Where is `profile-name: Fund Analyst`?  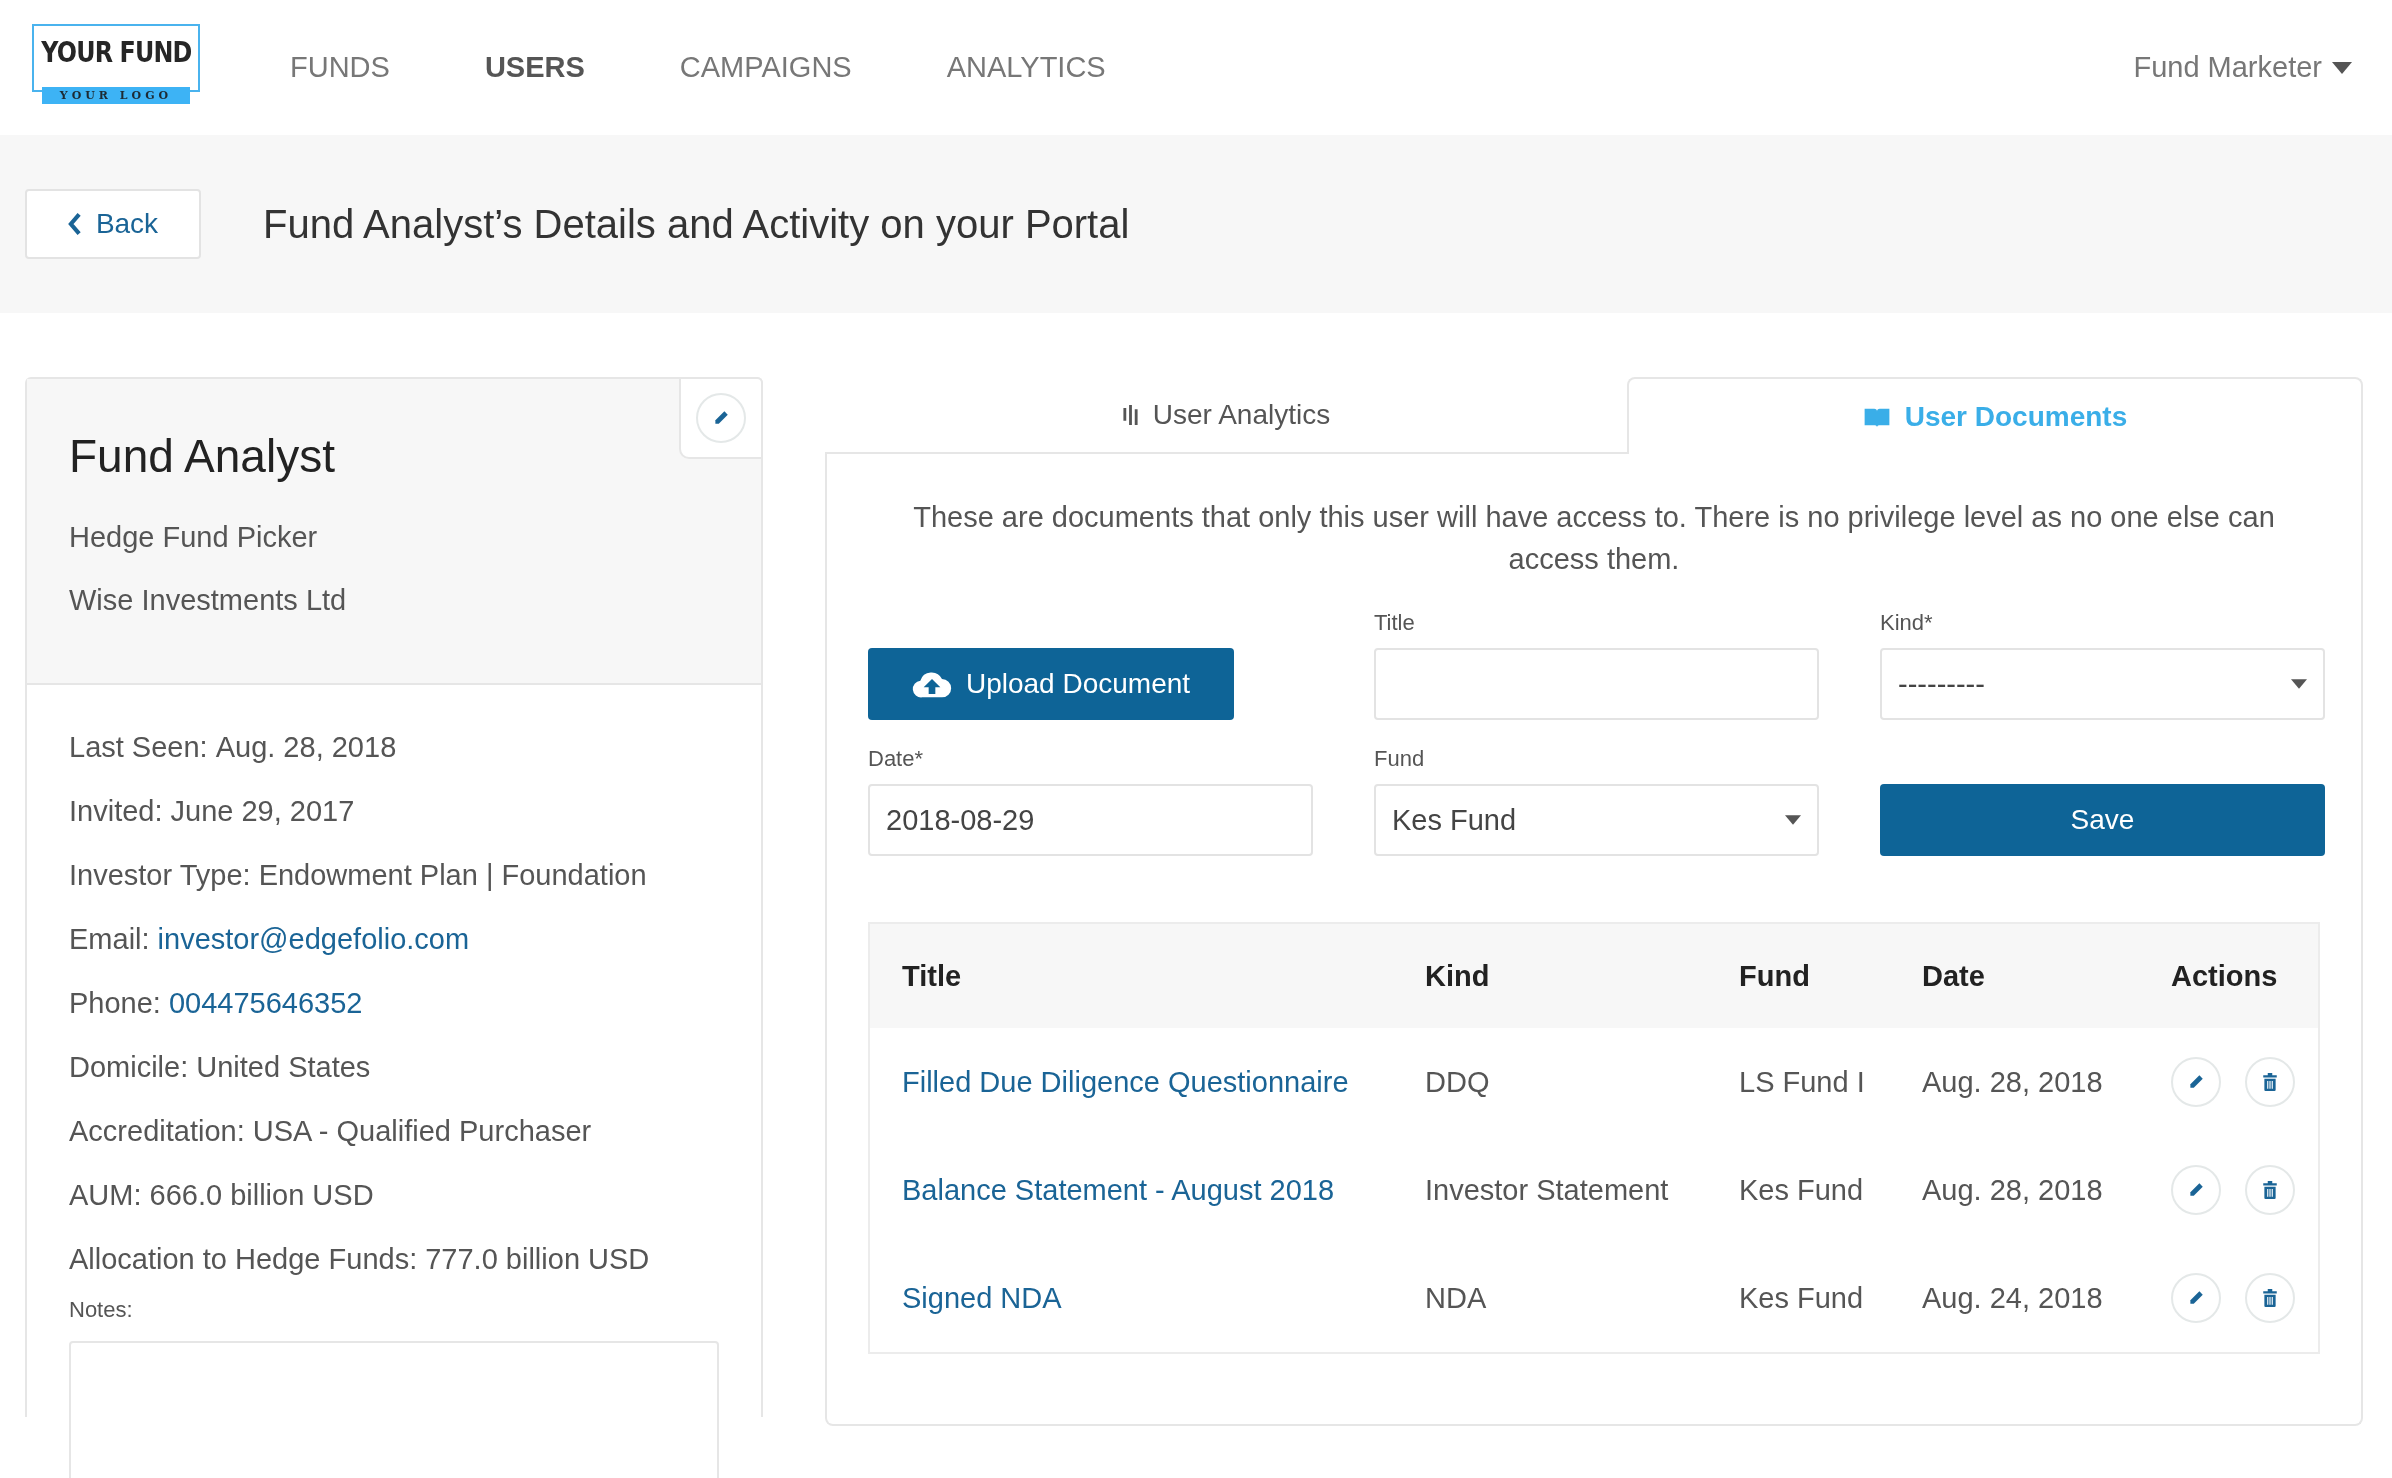 profile-name: Fund Analyst is located at coordinates (202, 456).